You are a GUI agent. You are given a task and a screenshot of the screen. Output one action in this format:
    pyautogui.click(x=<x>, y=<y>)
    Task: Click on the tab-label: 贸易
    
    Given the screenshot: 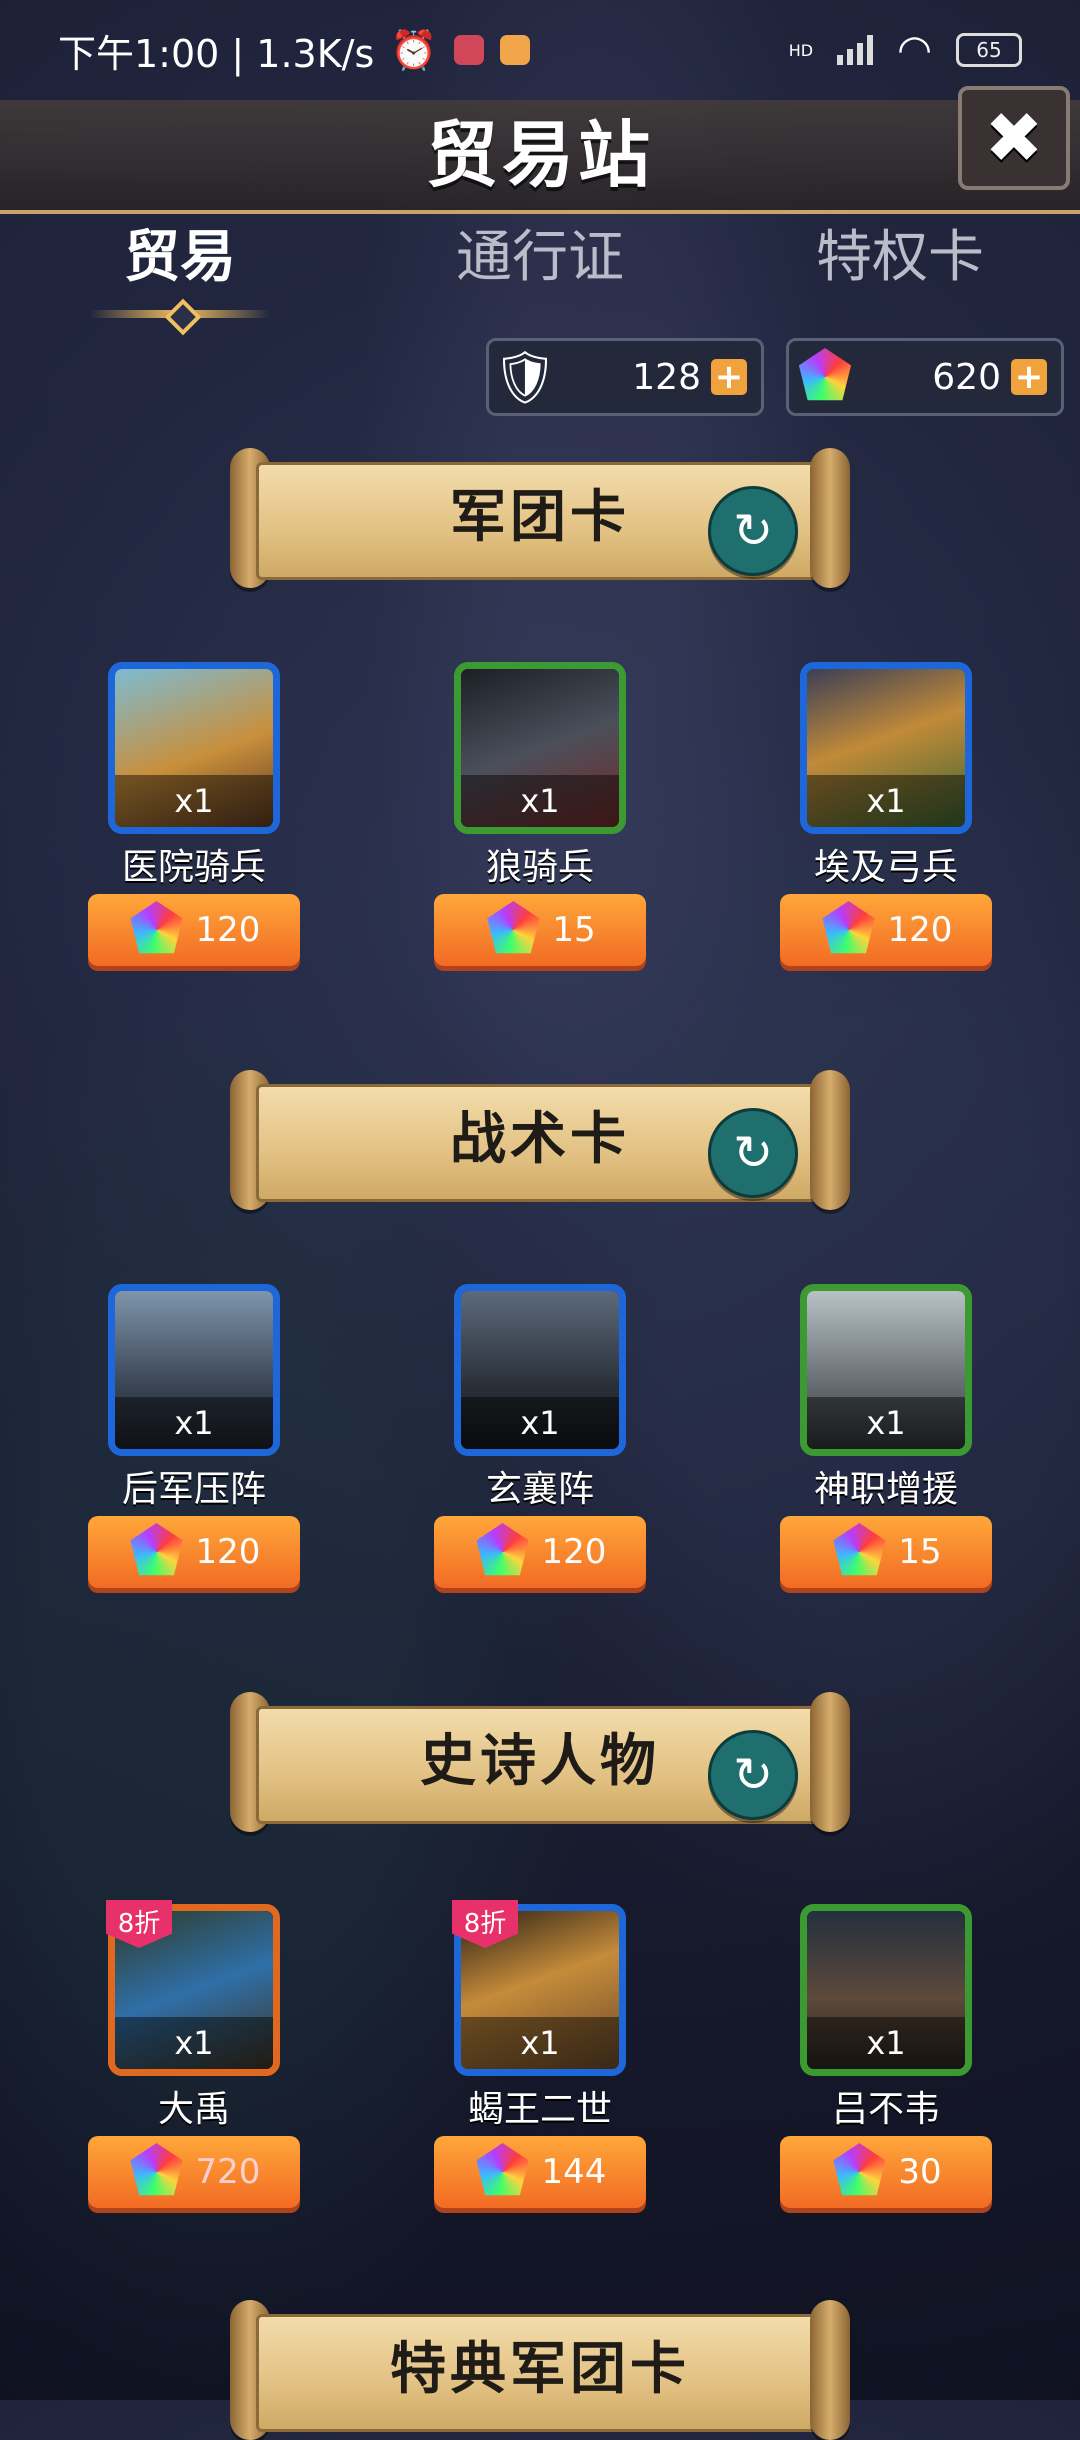 What is the action you would take?
    pyautogui.click(x=180, y=257)
    